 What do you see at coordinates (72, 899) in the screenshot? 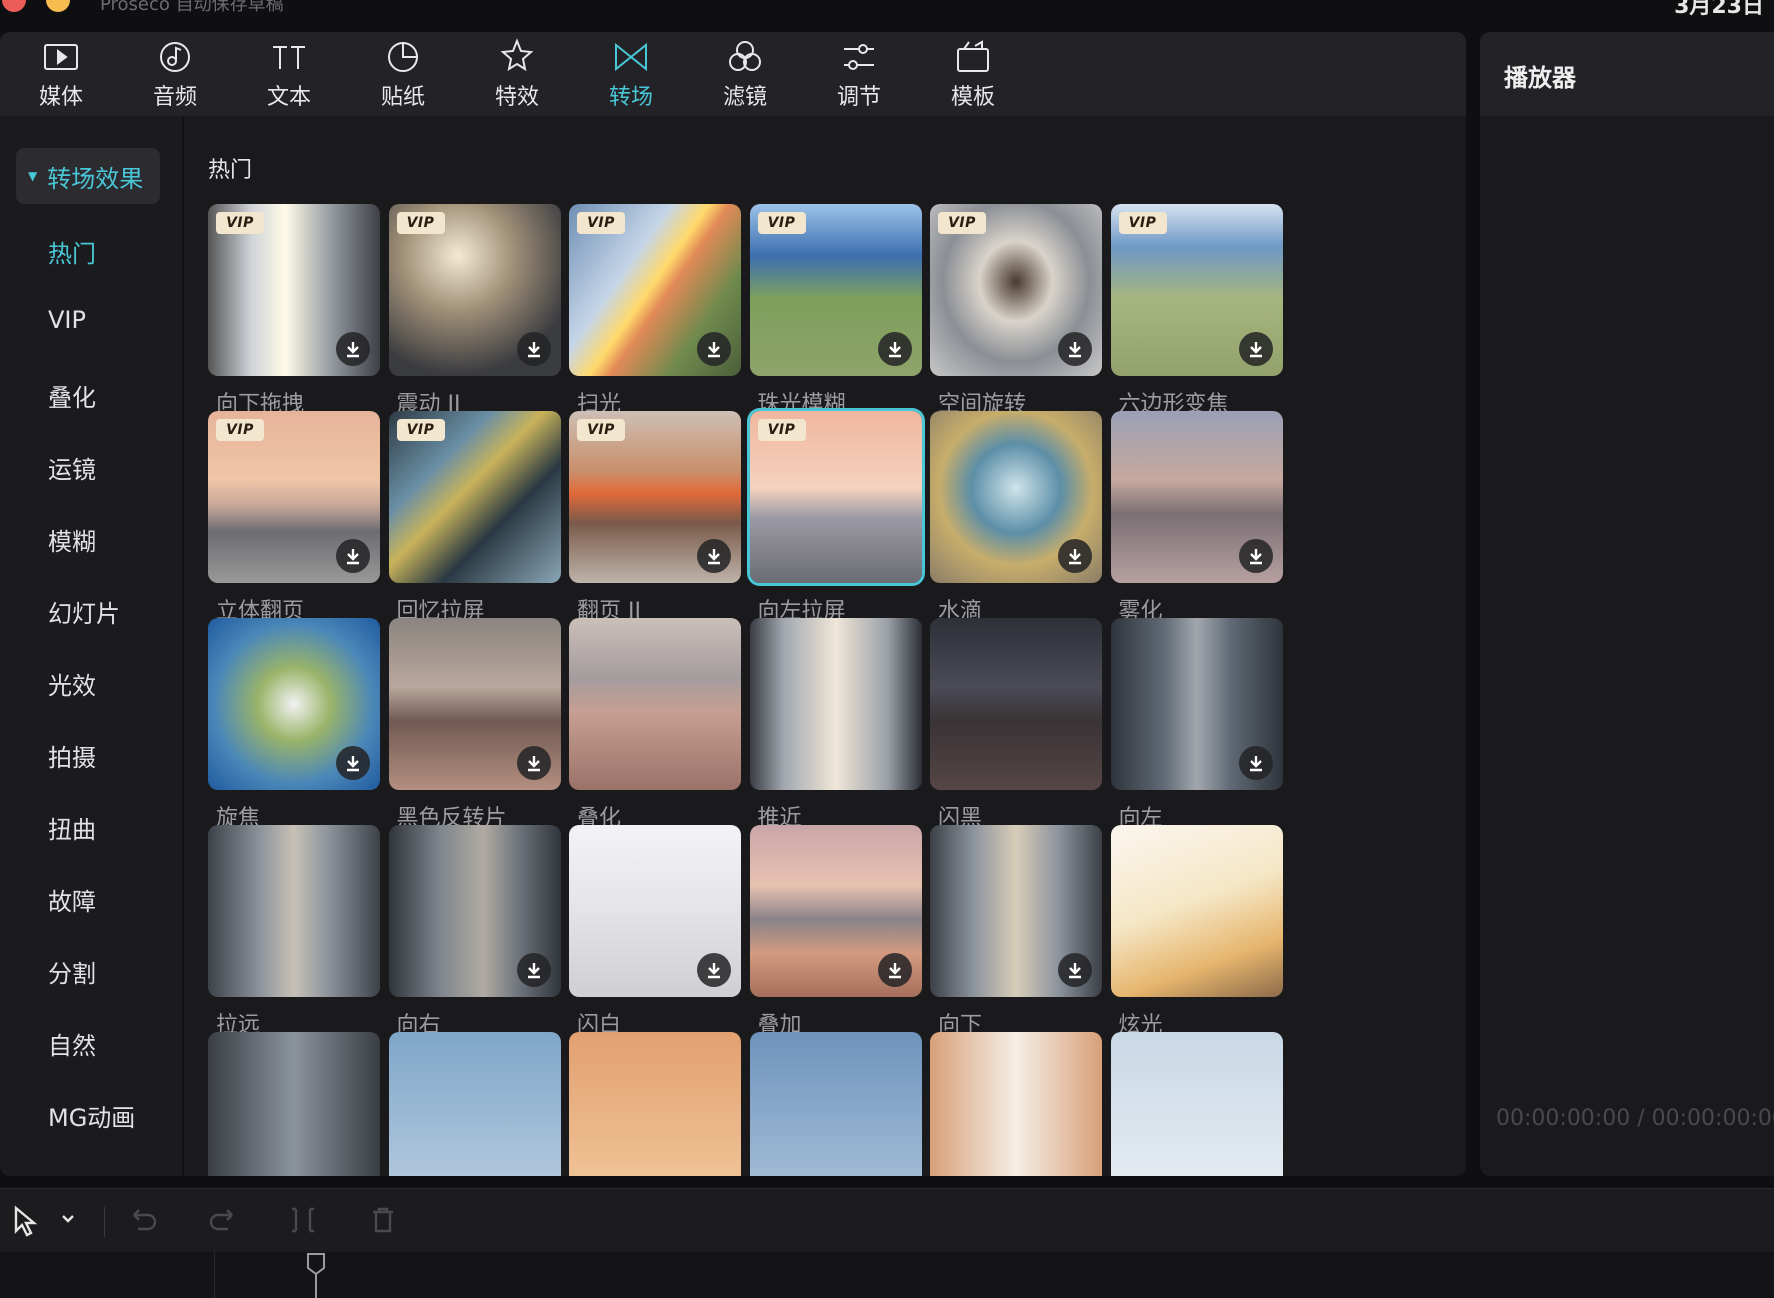
I see `sidebar-item-glitch: 故障` at bounding box center [72, 899].